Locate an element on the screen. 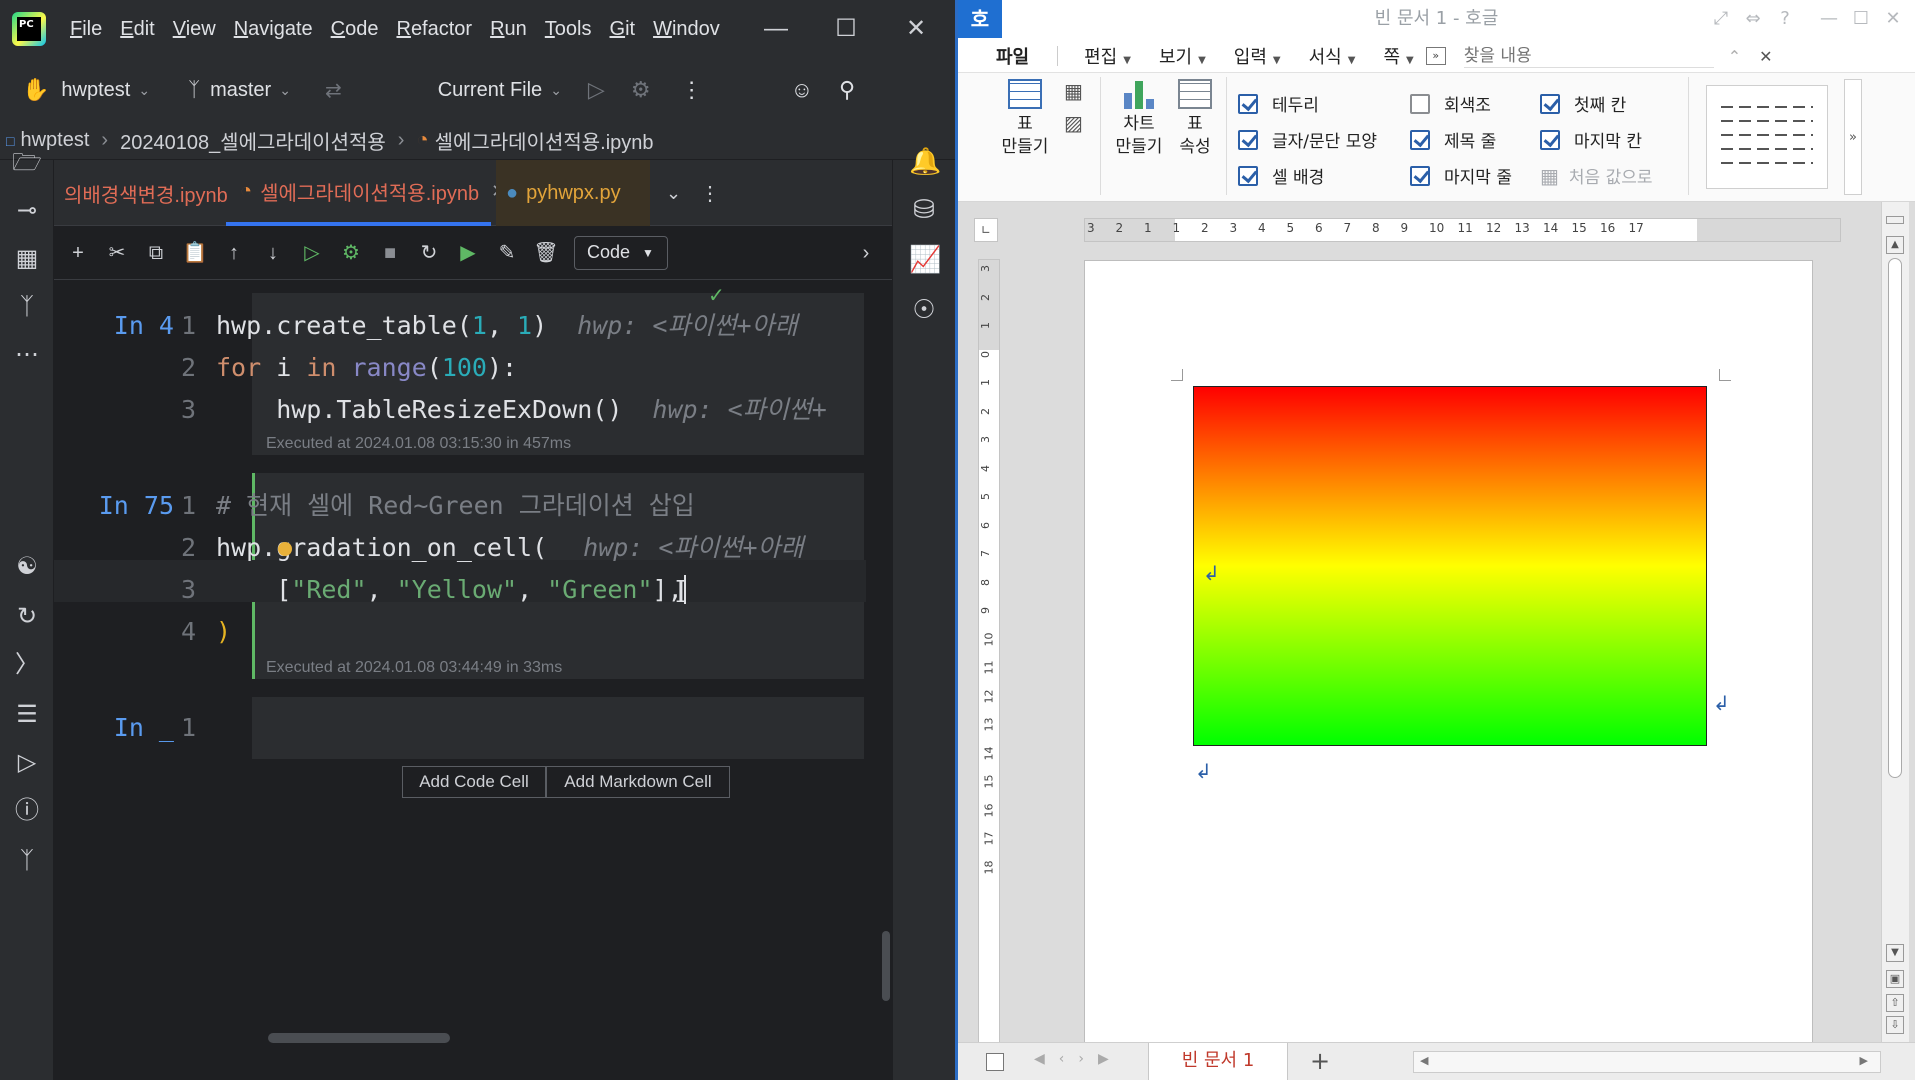 The width and height of the screenshot is (1915, 1080). code-line: ) is located at coordinates (223, 632).